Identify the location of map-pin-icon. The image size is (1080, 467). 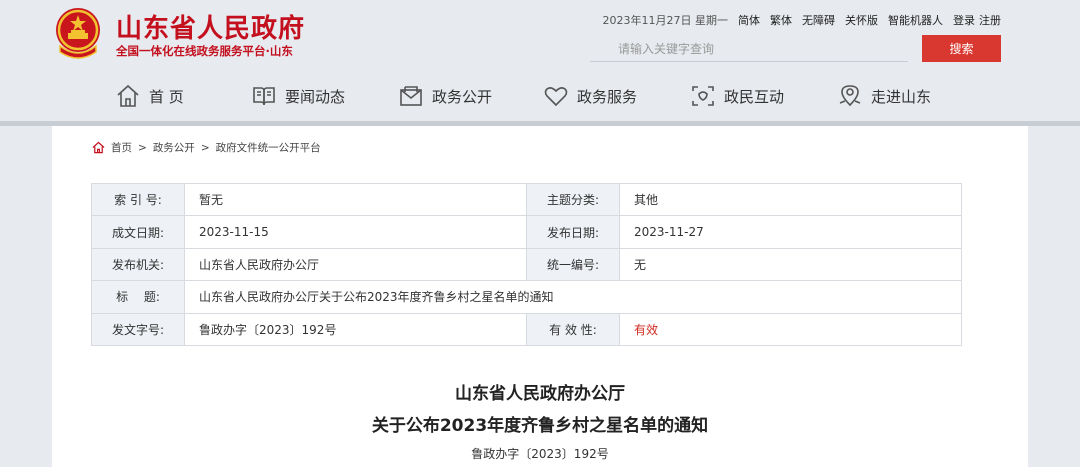
(850, 96).